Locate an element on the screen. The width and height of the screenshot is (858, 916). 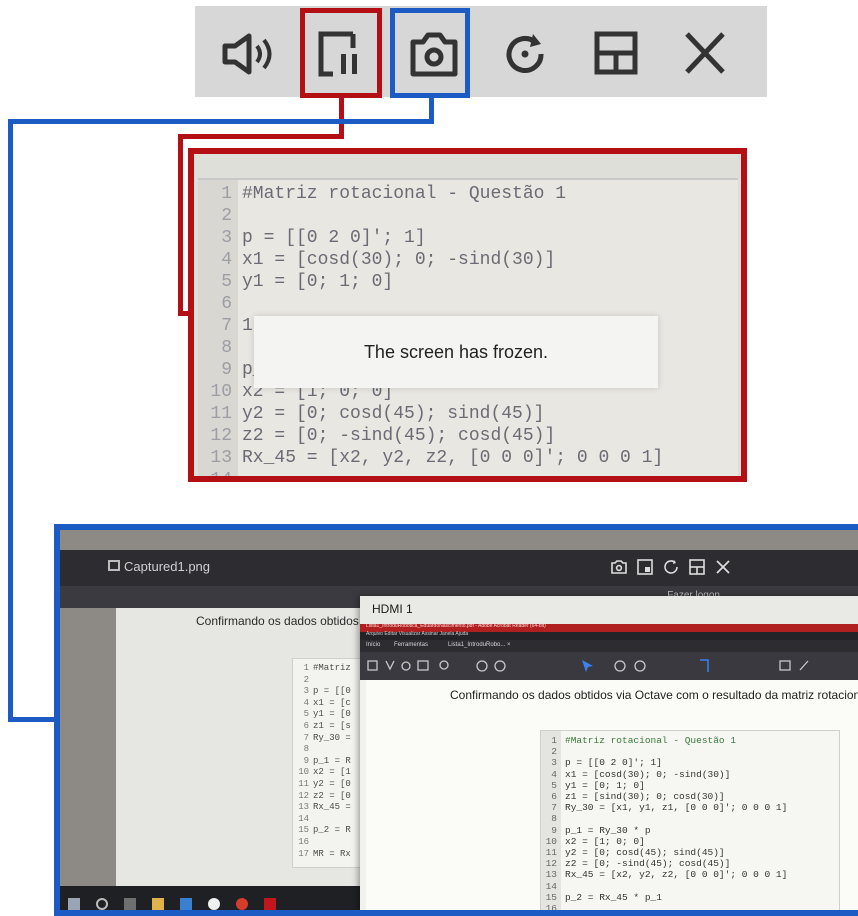
code-line: 5 y1 = [0; 1; 0] is located at coordinates (295, 283).